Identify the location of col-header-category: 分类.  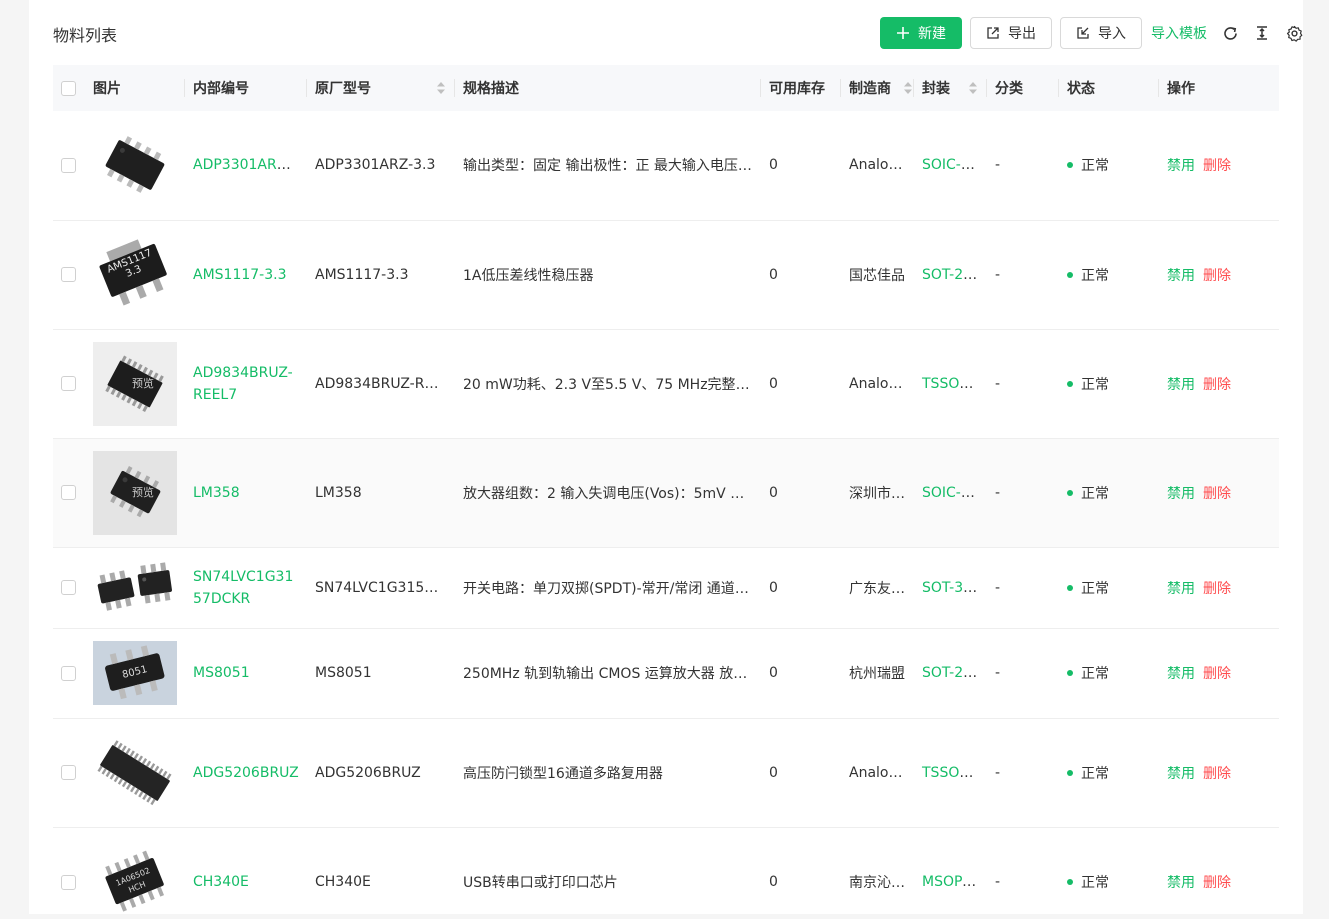
(1023, 88).